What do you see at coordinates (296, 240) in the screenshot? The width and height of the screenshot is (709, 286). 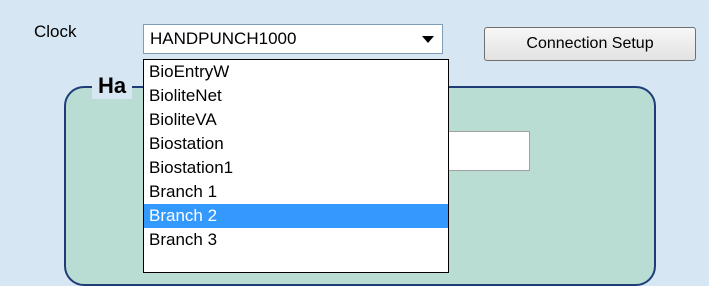 I see `list-item: Branch 3` at bounding box center [296, 240].